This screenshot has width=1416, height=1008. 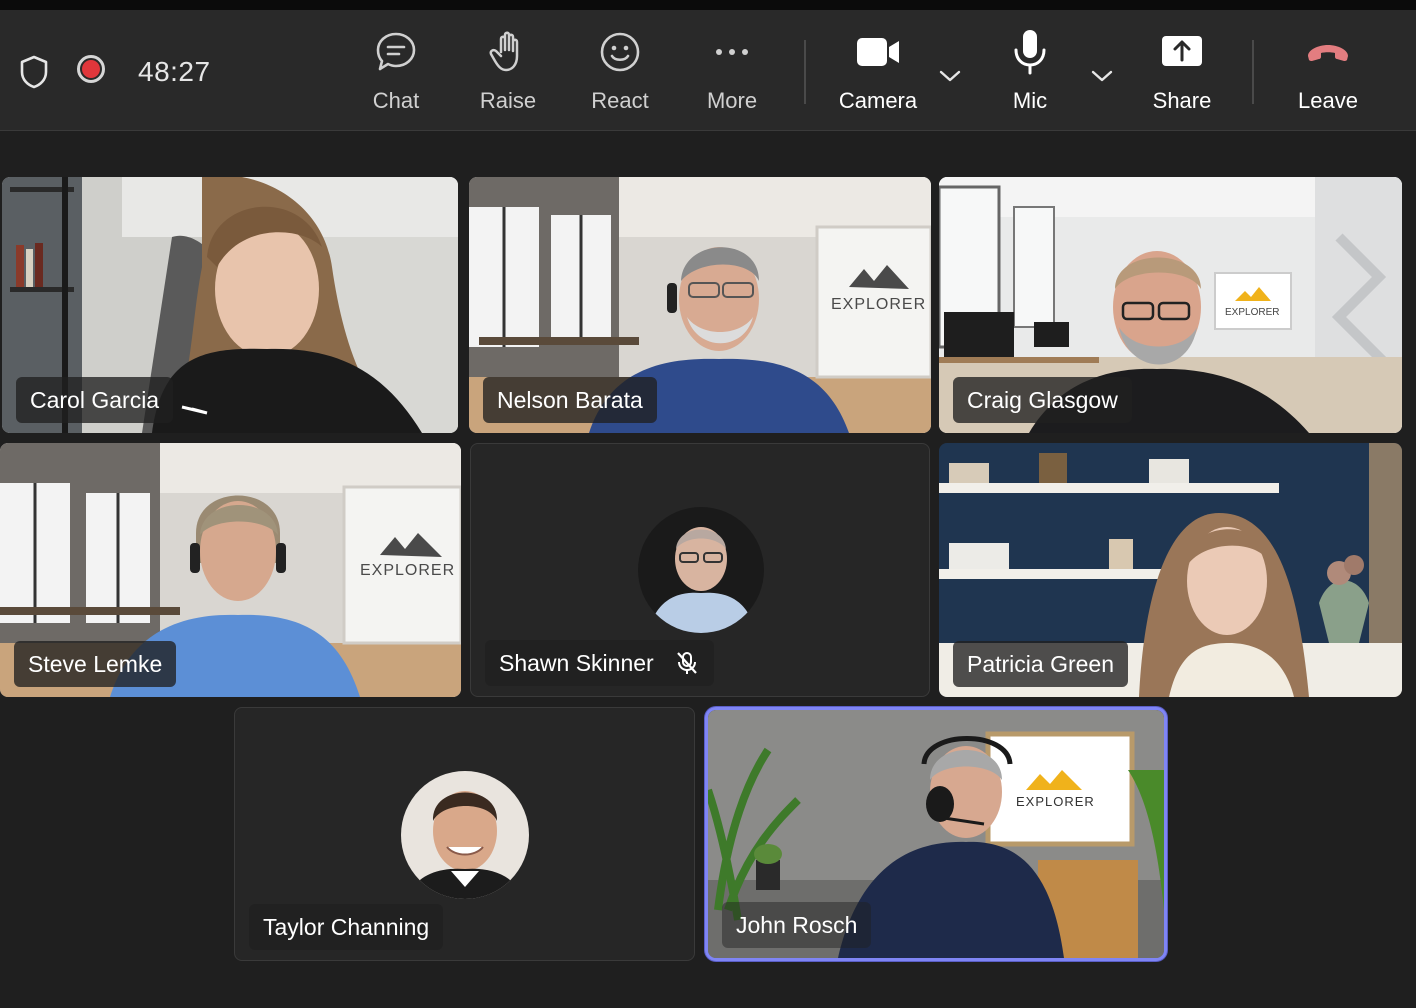 I want to click on participant-tile: EXPLORER Nelson Barata, so click(x=700, y=305).